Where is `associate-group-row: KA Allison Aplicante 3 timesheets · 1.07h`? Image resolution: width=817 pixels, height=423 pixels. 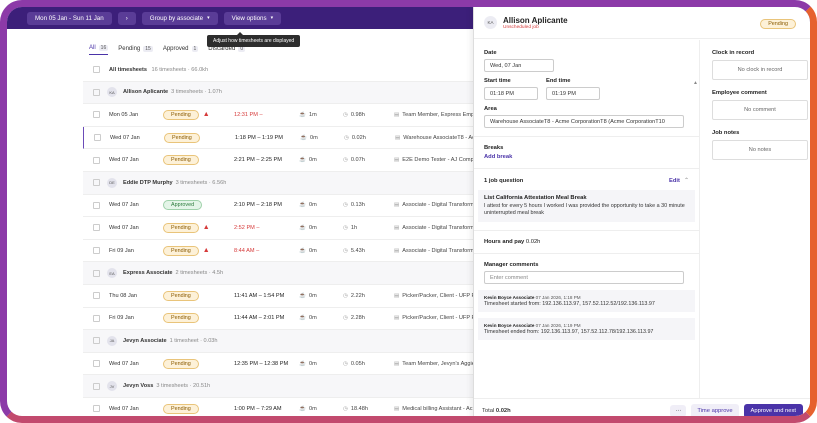
associate-group-row: KA Allison Aplicante 3 timesheets · 1.07h is located at coordinates (278, 93).